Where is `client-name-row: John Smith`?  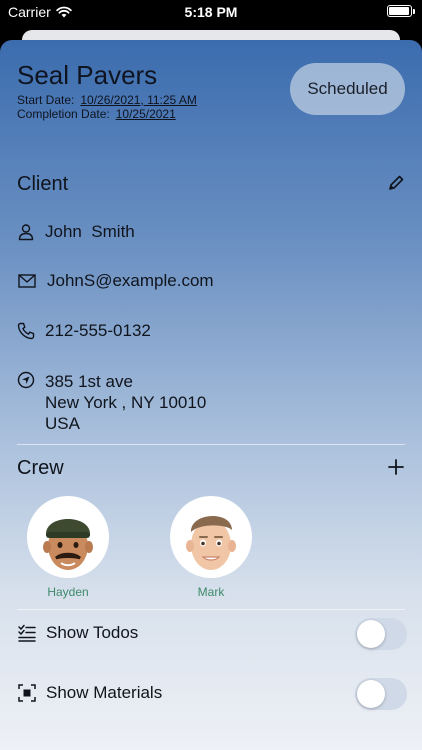
client-name-row: John Smith is located at coordinates (76, 232).